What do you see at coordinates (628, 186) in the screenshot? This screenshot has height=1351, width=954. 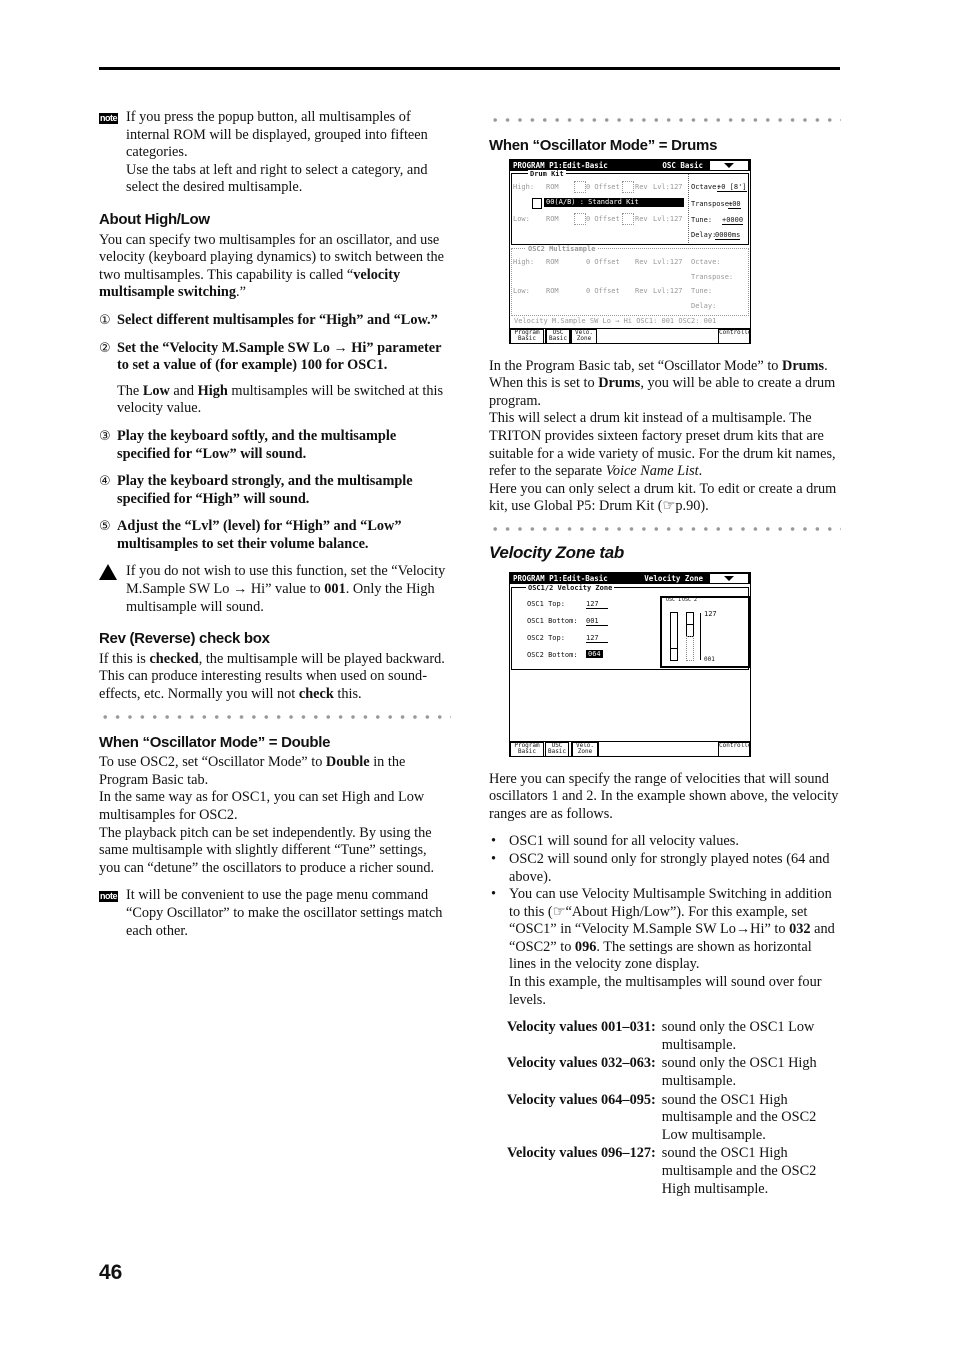 I see `high-rev-checkbox` at bounding box center [628, 186].